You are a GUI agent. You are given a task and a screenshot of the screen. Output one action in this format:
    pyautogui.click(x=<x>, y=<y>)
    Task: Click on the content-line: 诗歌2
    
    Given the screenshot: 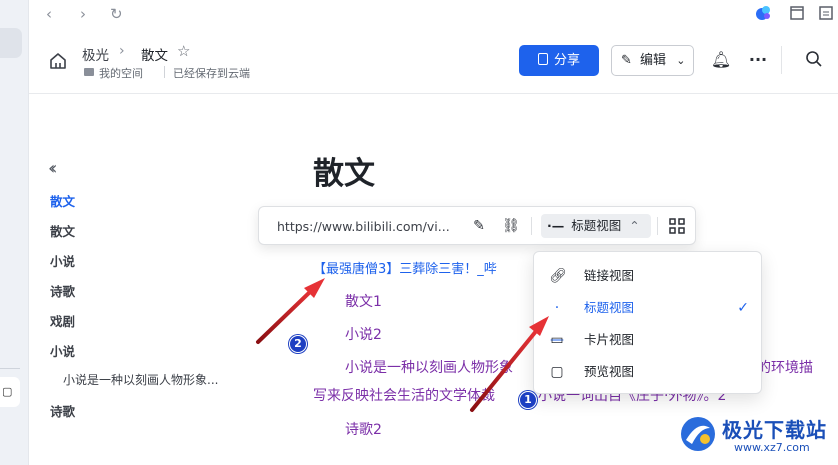 What is the action you would take?
    pyautogui.click(x=363, y=430)
    